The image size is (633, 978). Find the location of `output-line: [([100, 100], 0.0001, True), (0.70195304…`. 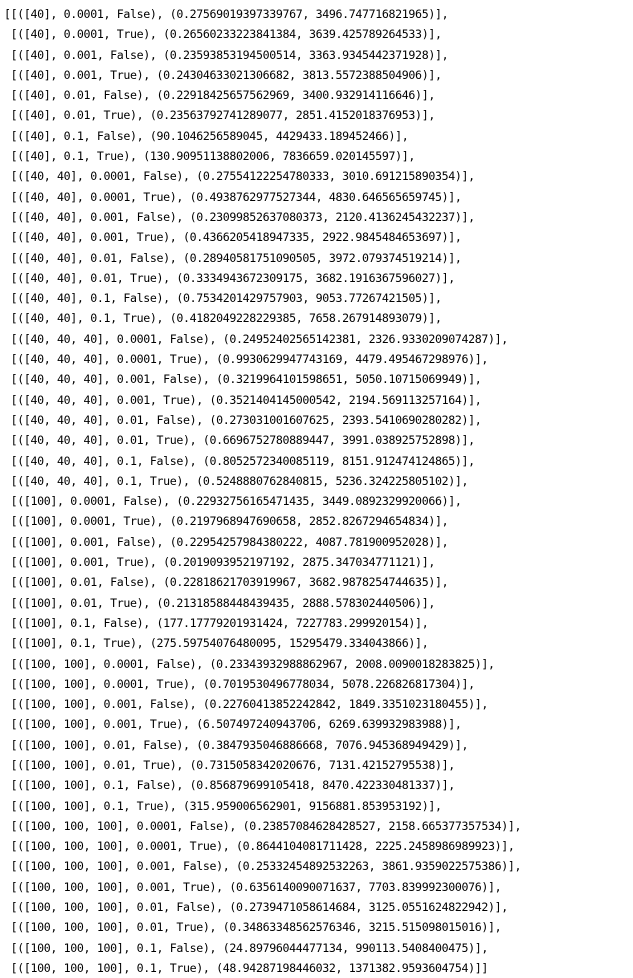

output-line: [([100, 100], 0.0001, True), (0.70195304… is located at coordinates (239, 683).